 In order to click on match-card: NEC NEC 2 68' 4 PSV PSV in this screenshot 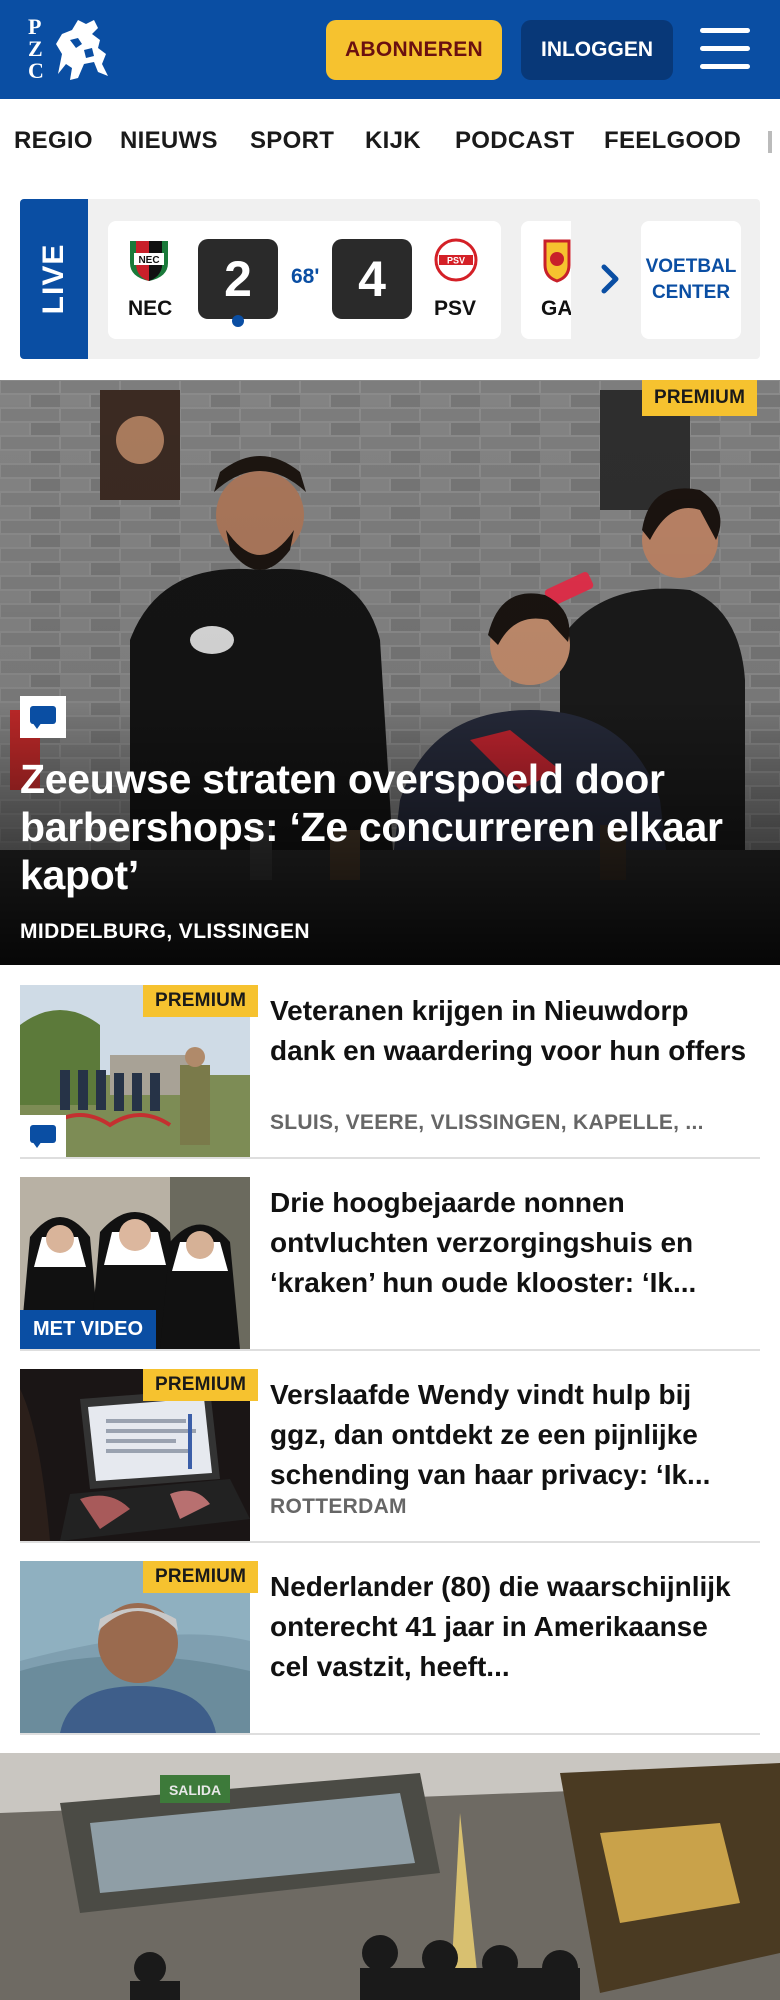, I will do `click(304, 280)`.